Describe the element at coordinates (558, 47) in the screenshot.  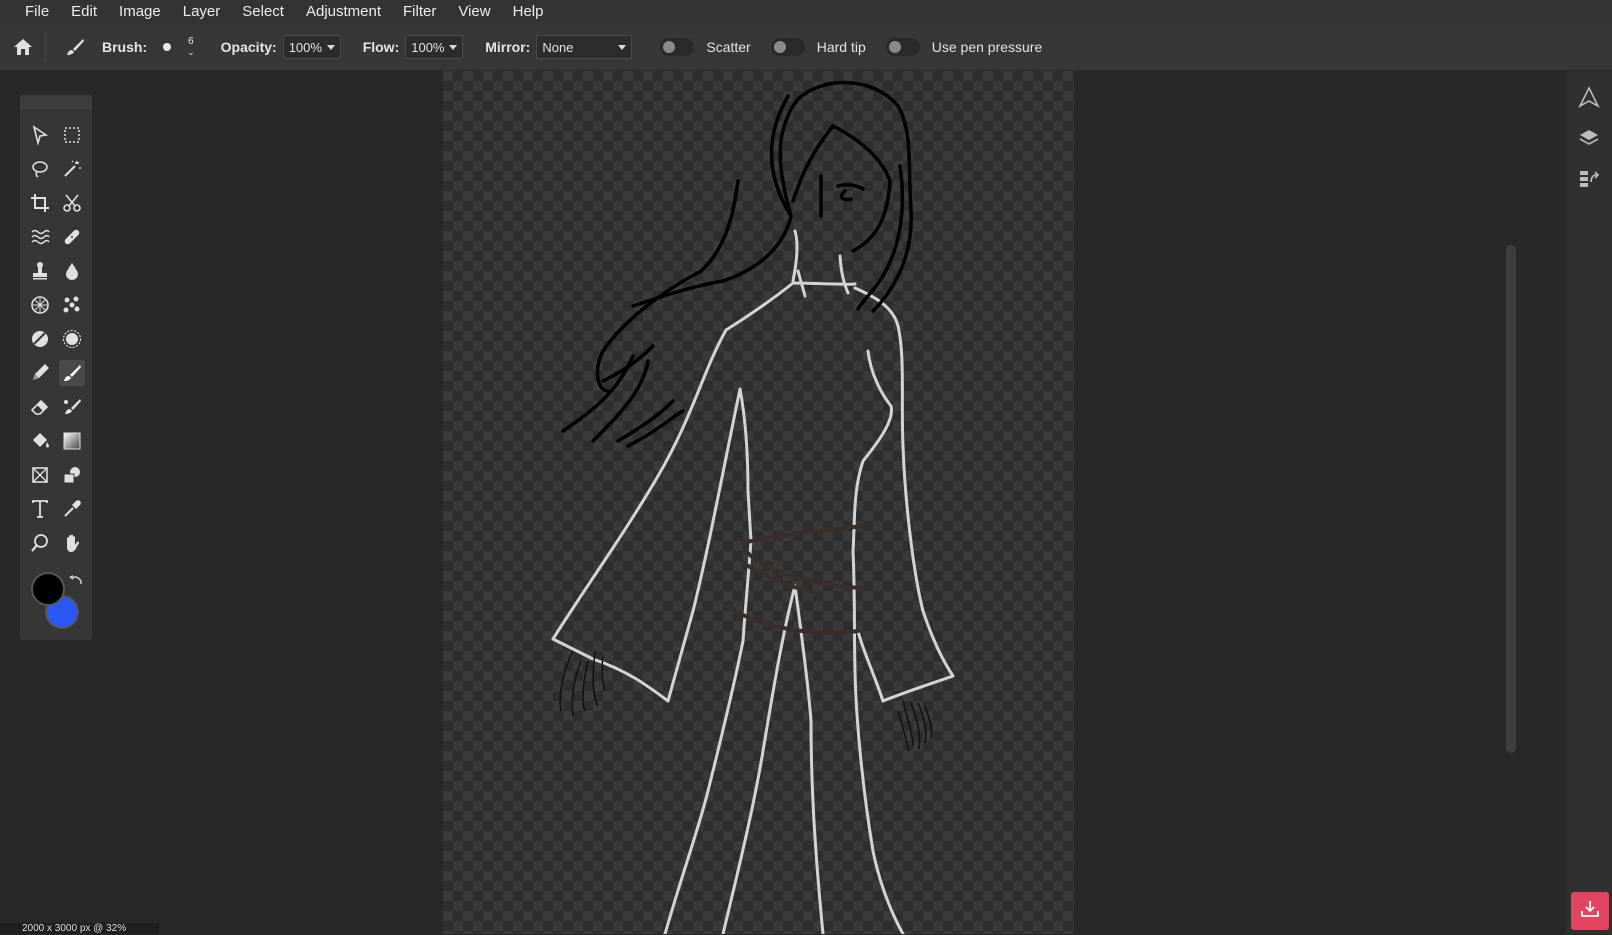
I see `mirror-value: None` at that location.